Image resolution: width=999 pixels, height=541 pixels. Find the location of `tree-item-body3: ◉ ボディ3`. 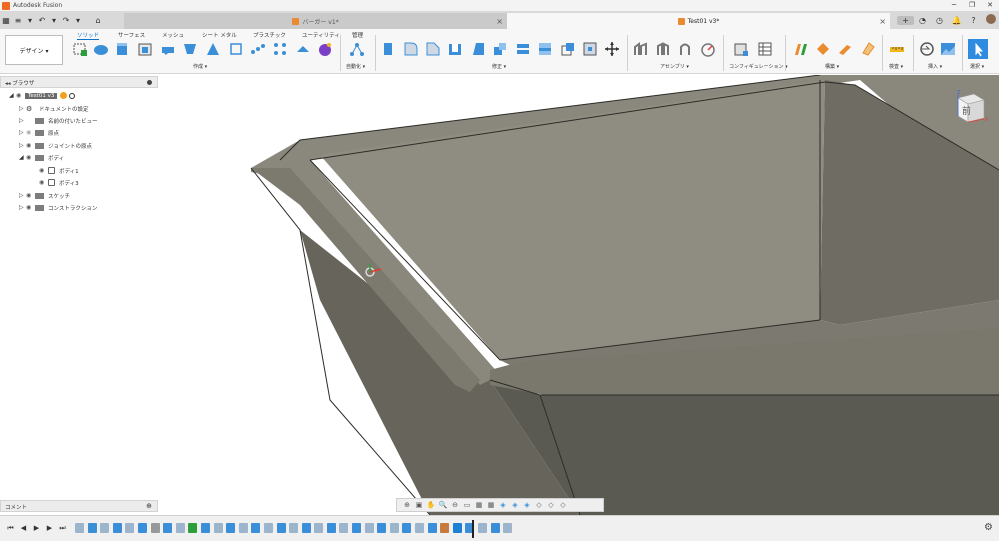

tree-item-body3: ◉ ボディ3 is located at coordinates (59, 182).